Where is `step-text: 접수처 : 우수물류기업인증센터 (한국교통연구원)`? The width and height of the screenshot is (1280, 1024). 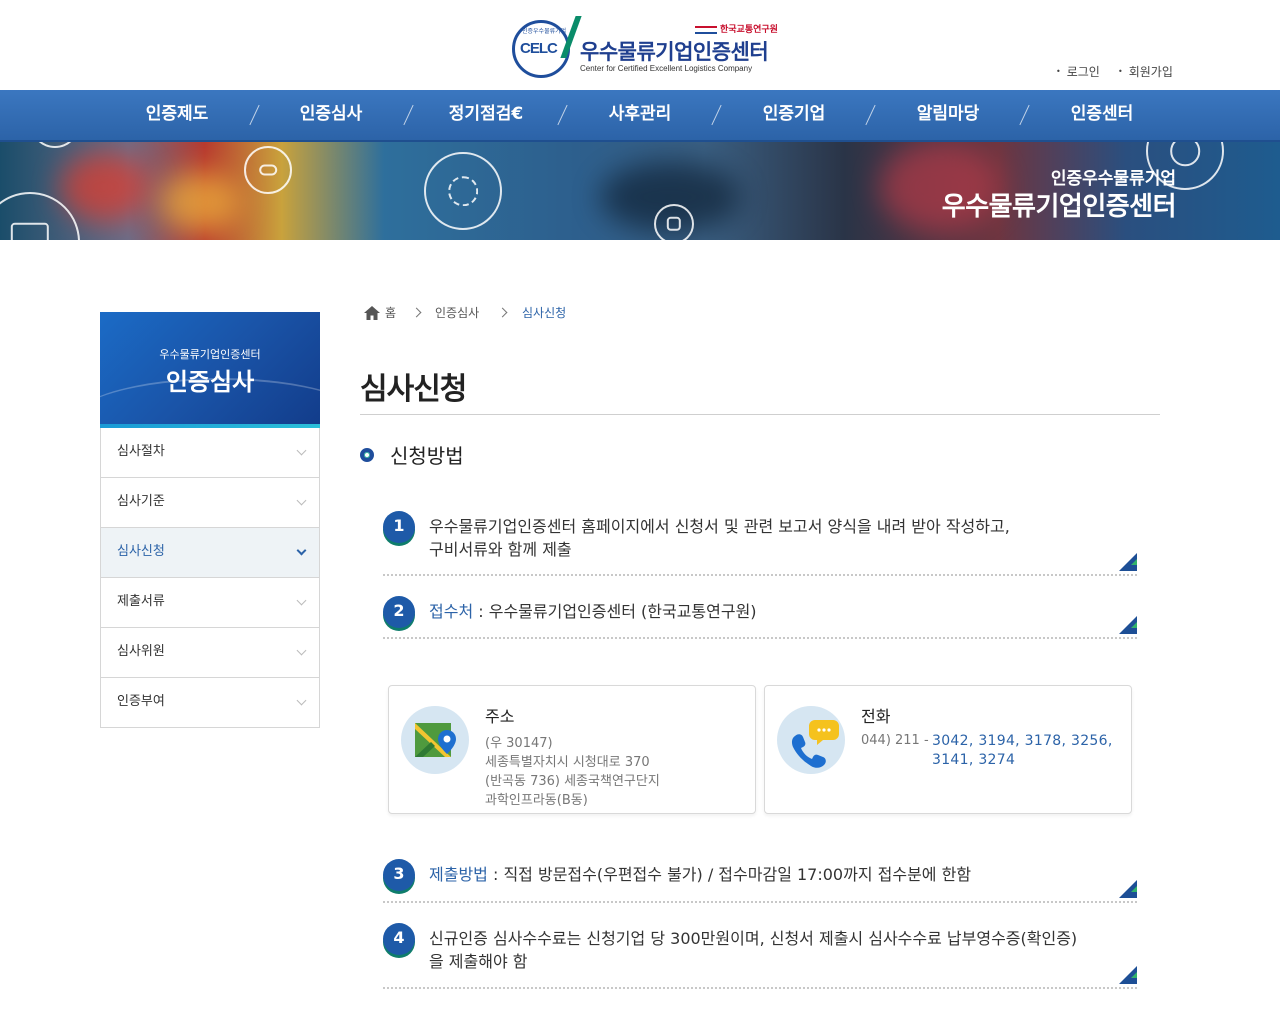
step-text: 접수처 : 우수물류기업인증센터 (한국교통연구원) is located at coordinates (759, 611).